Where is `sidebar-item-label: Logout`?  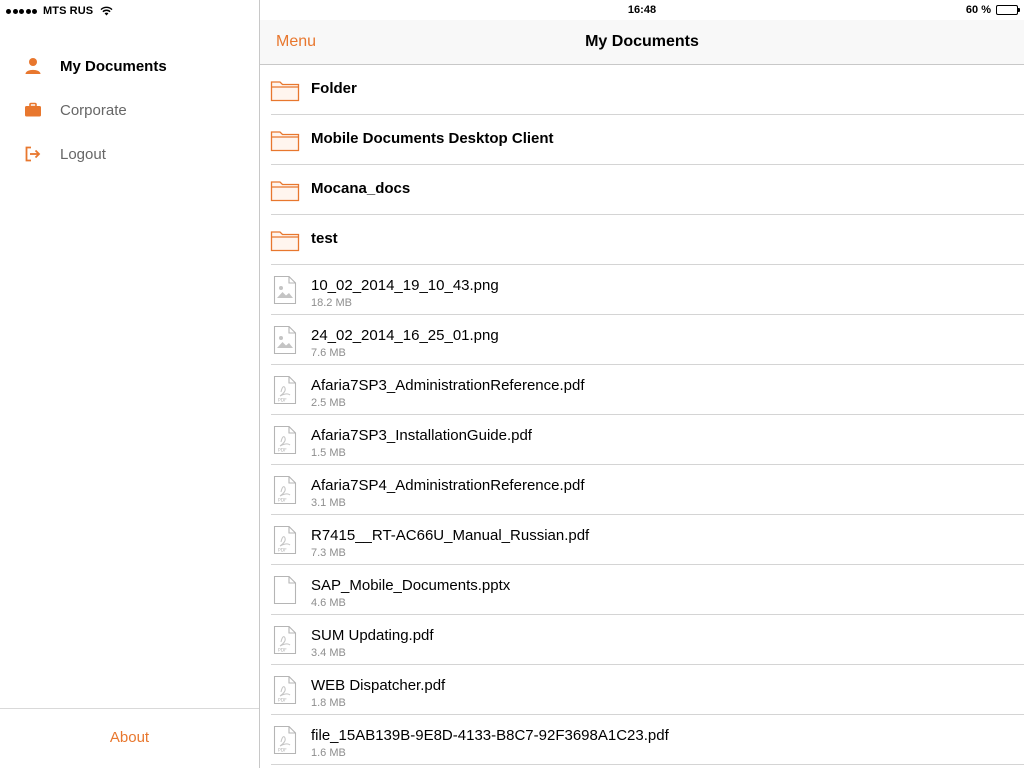 sidebar-item-label: Logout is located at coordinates (83, 154).